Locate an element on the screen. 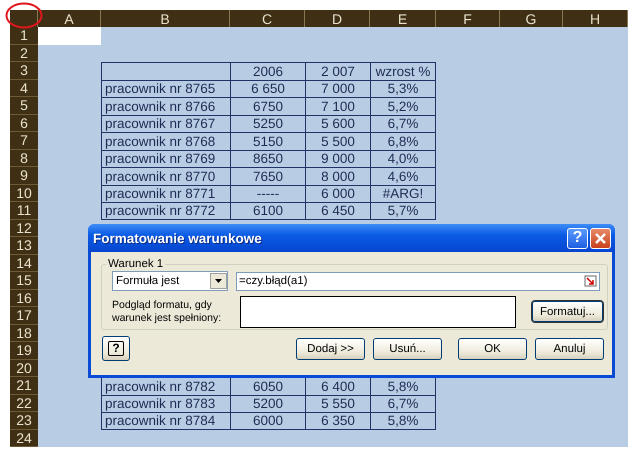 This screenshot has height=454, width=636. table-cell: pracownik nr 8766 is located at coordinates (165, 105).